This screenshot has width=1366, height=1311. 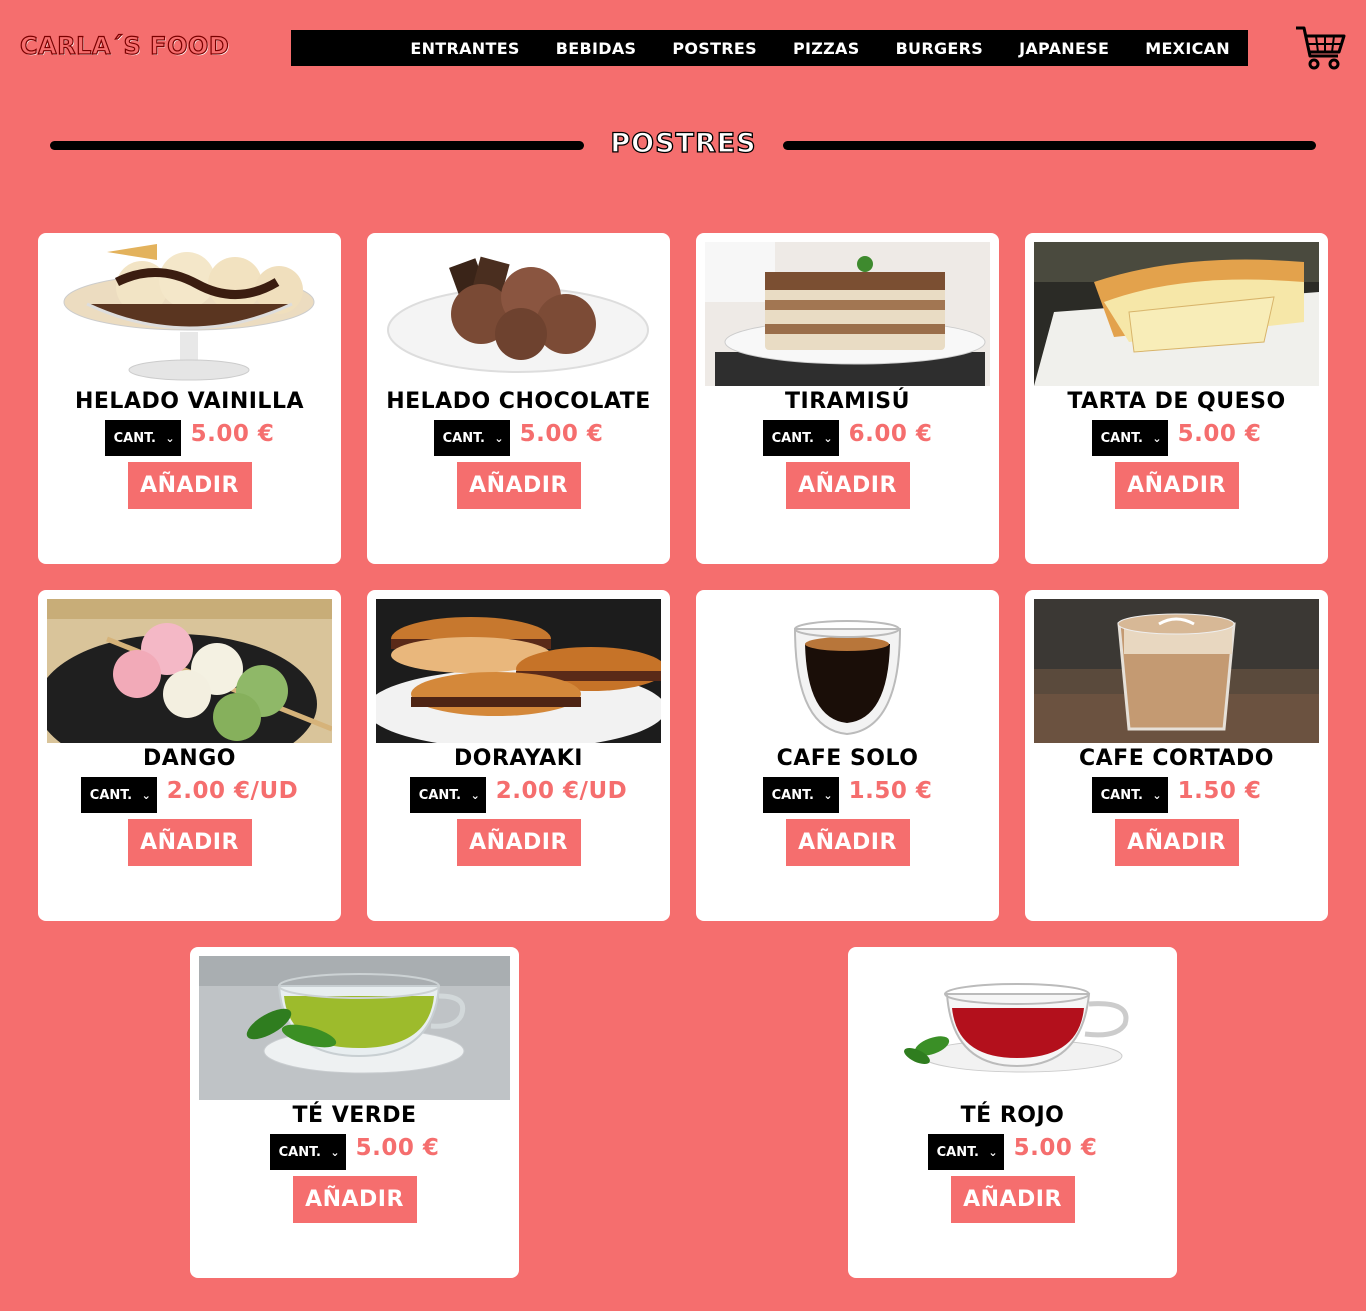 I want to click on site-logo: CARLA´S FOOD, so click(x=124, y=45).